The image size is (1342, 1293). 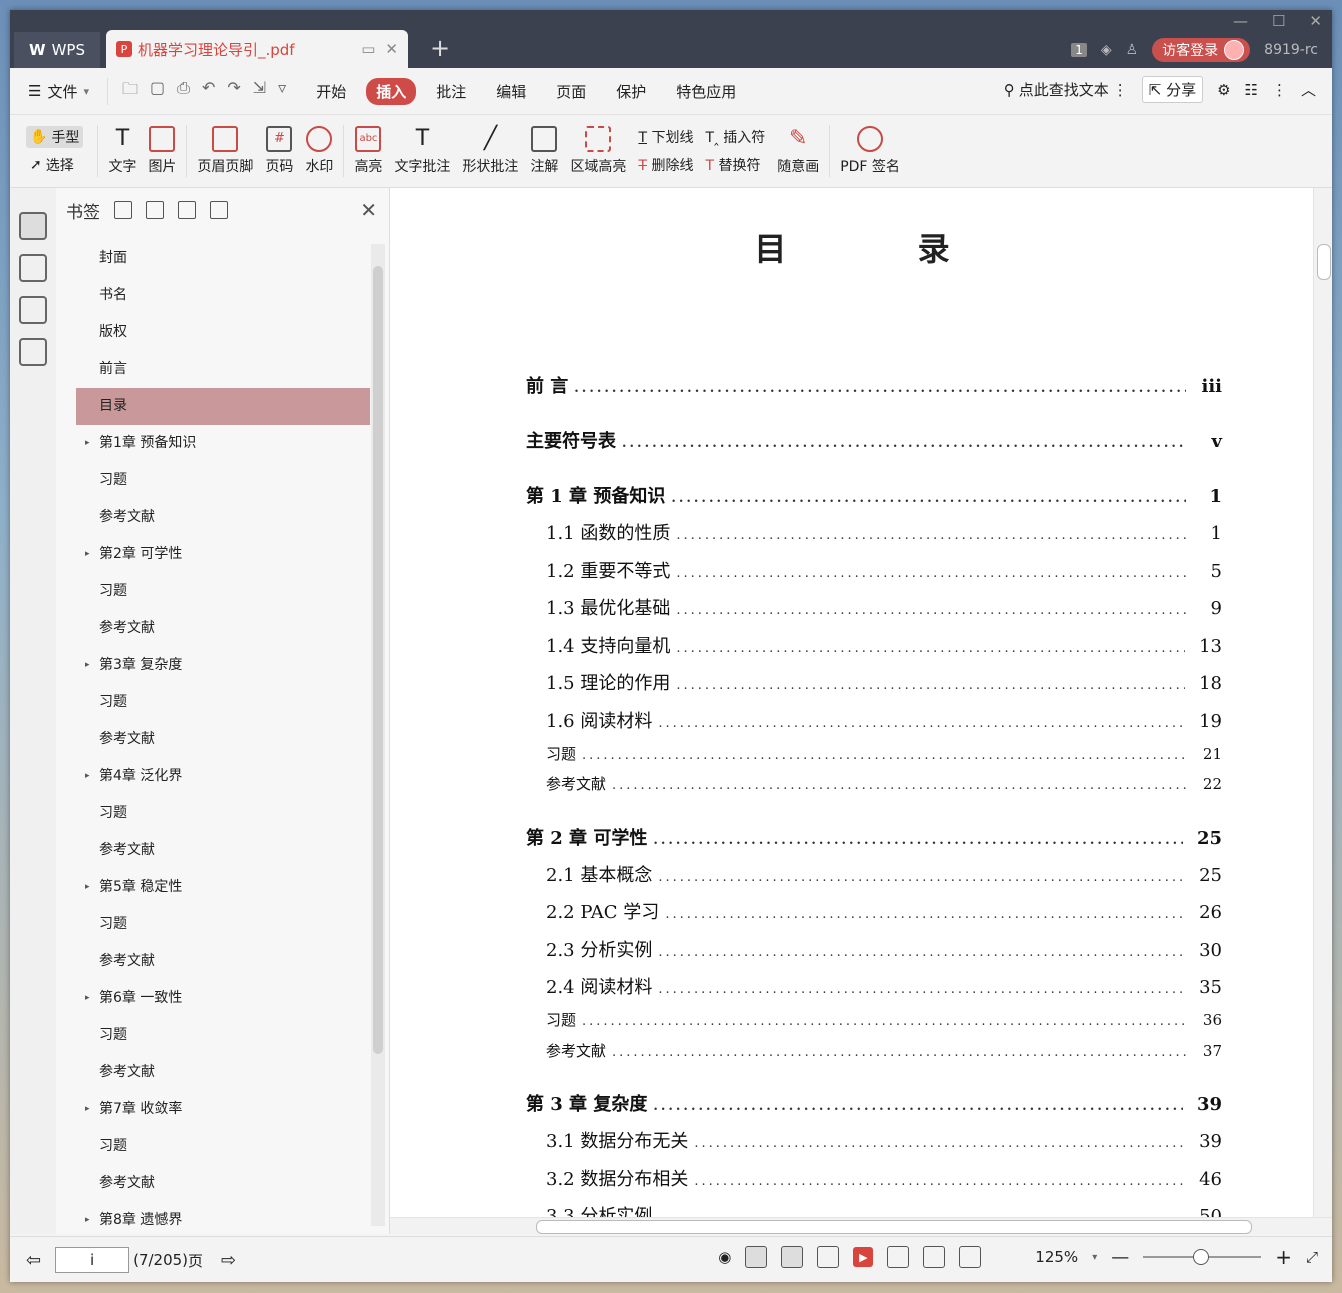 I want to click on vertical-scrollbar, so click(x=1322, y=703).